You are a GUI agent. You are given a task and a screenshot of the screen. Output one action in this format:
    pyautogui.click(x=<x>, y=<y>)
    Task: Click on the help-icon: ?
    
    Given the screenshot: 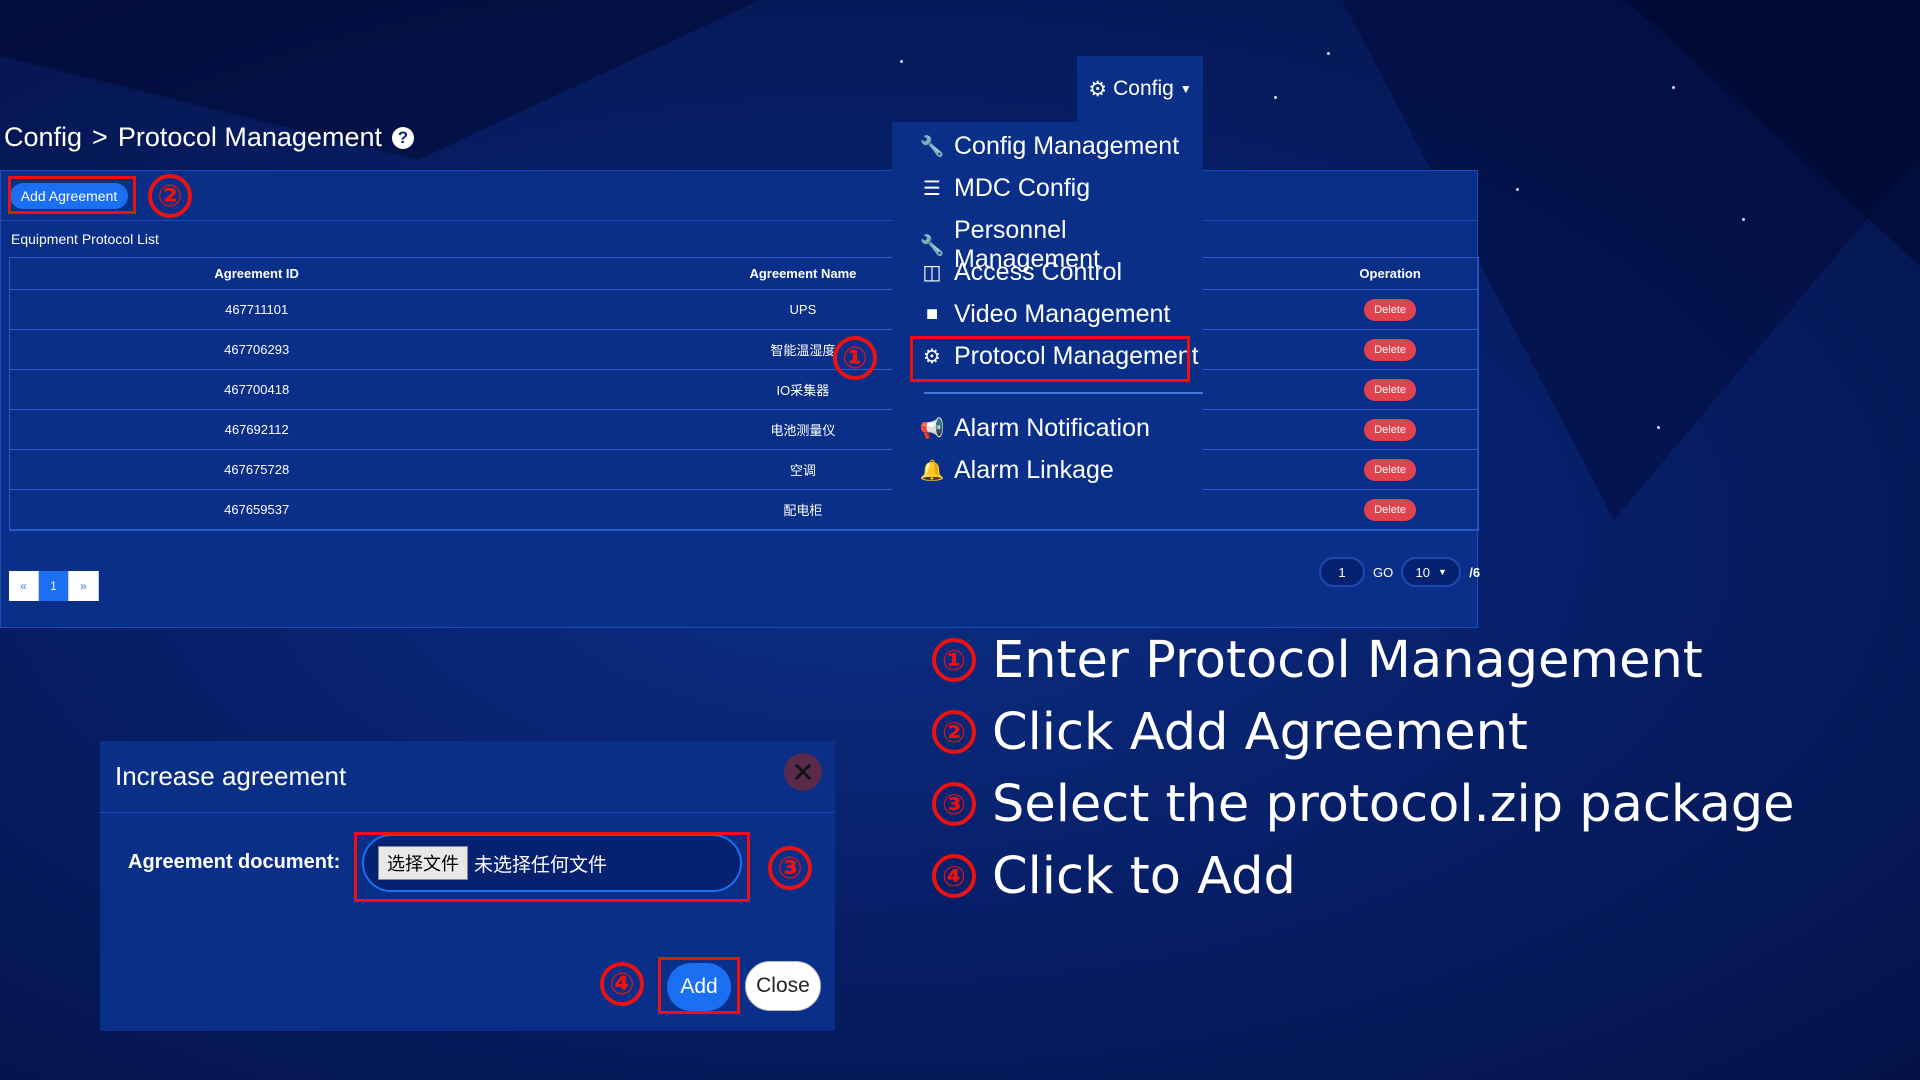 What is the action you would take?
    pyautogui.click(x=402, y=137)
    